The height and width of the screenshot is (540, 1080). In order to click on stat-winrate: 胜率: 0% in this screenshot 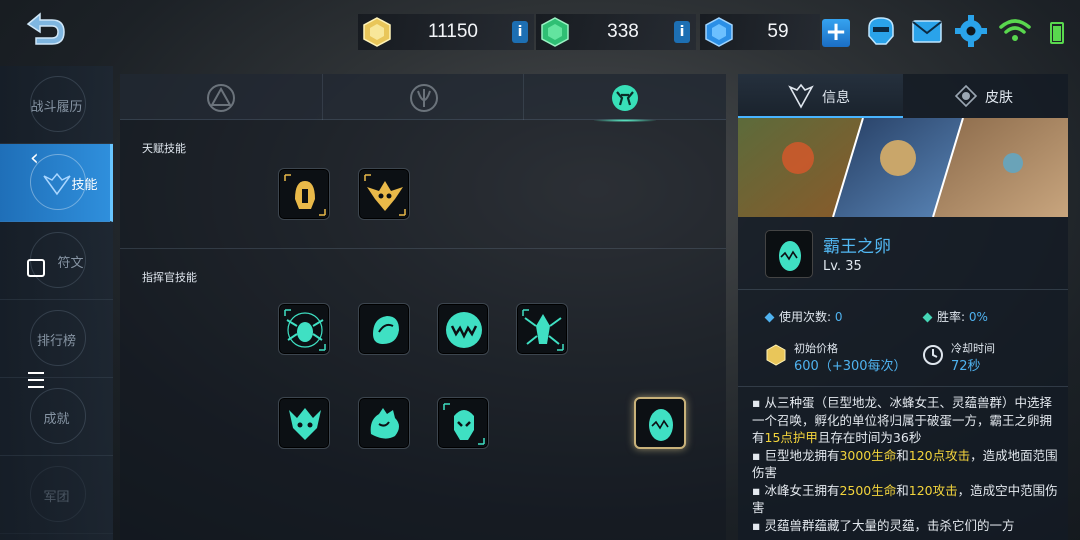, I will do `click(955, 316)`.